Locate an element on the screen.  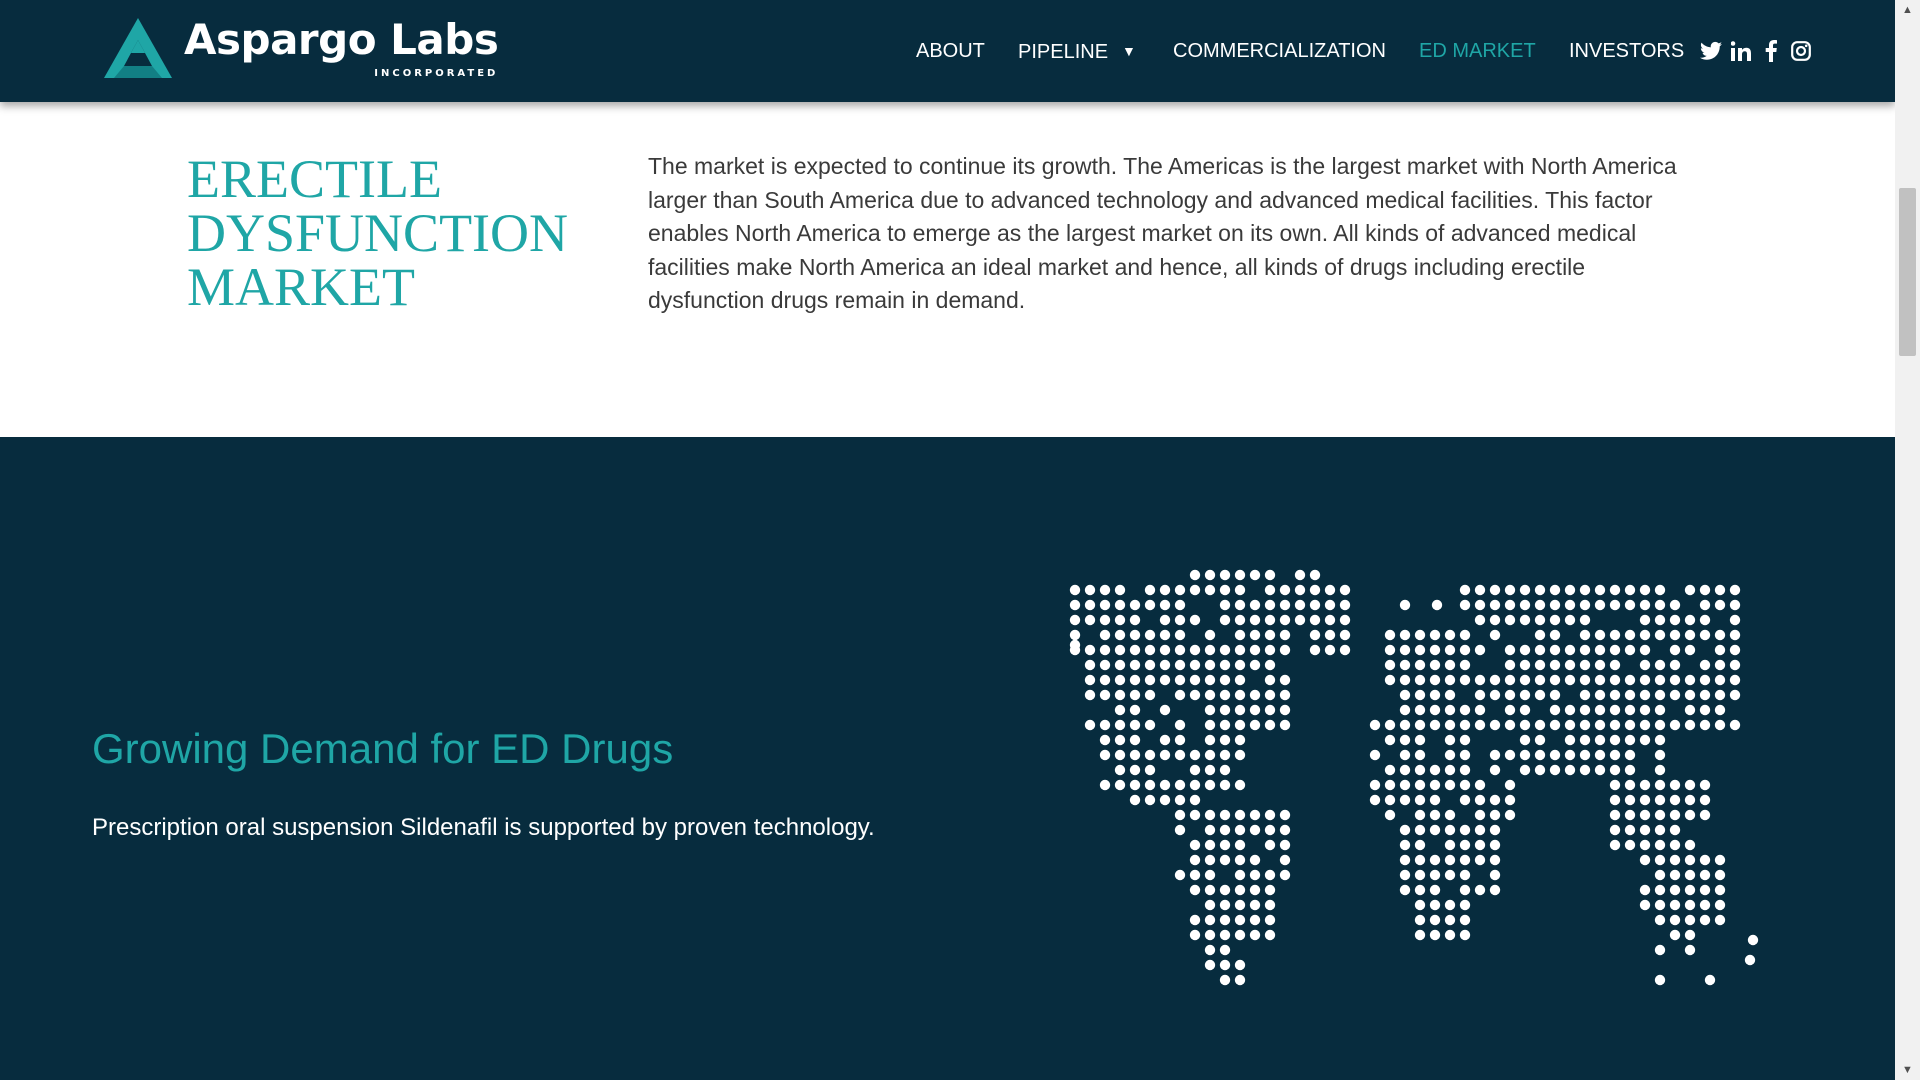
nav-investors: INVESTORS is located at coordinates (1626, 51).